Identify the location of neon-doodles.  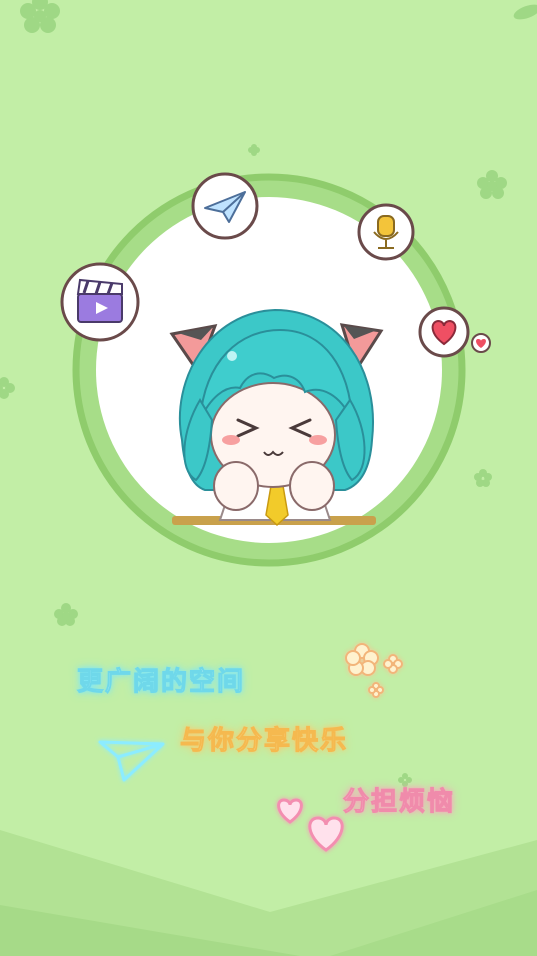
(250, 747).